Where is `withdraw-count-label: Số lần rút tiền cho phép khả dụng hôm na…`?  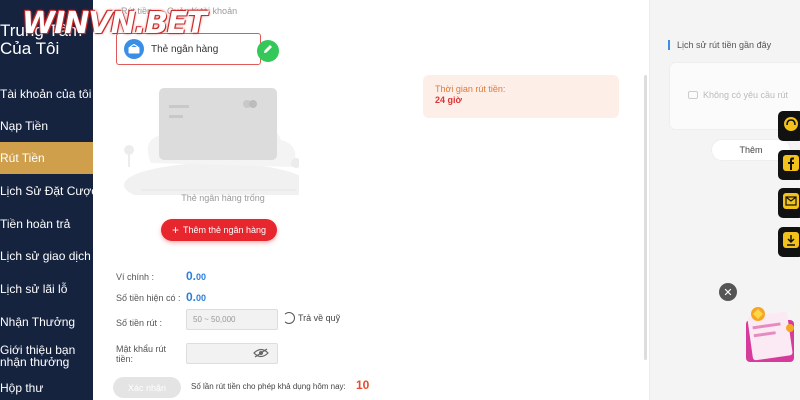 withdraw-count-label: Số lần rút tiền cho phép khả dụng hôm na… is located at coordinates (268, 386).